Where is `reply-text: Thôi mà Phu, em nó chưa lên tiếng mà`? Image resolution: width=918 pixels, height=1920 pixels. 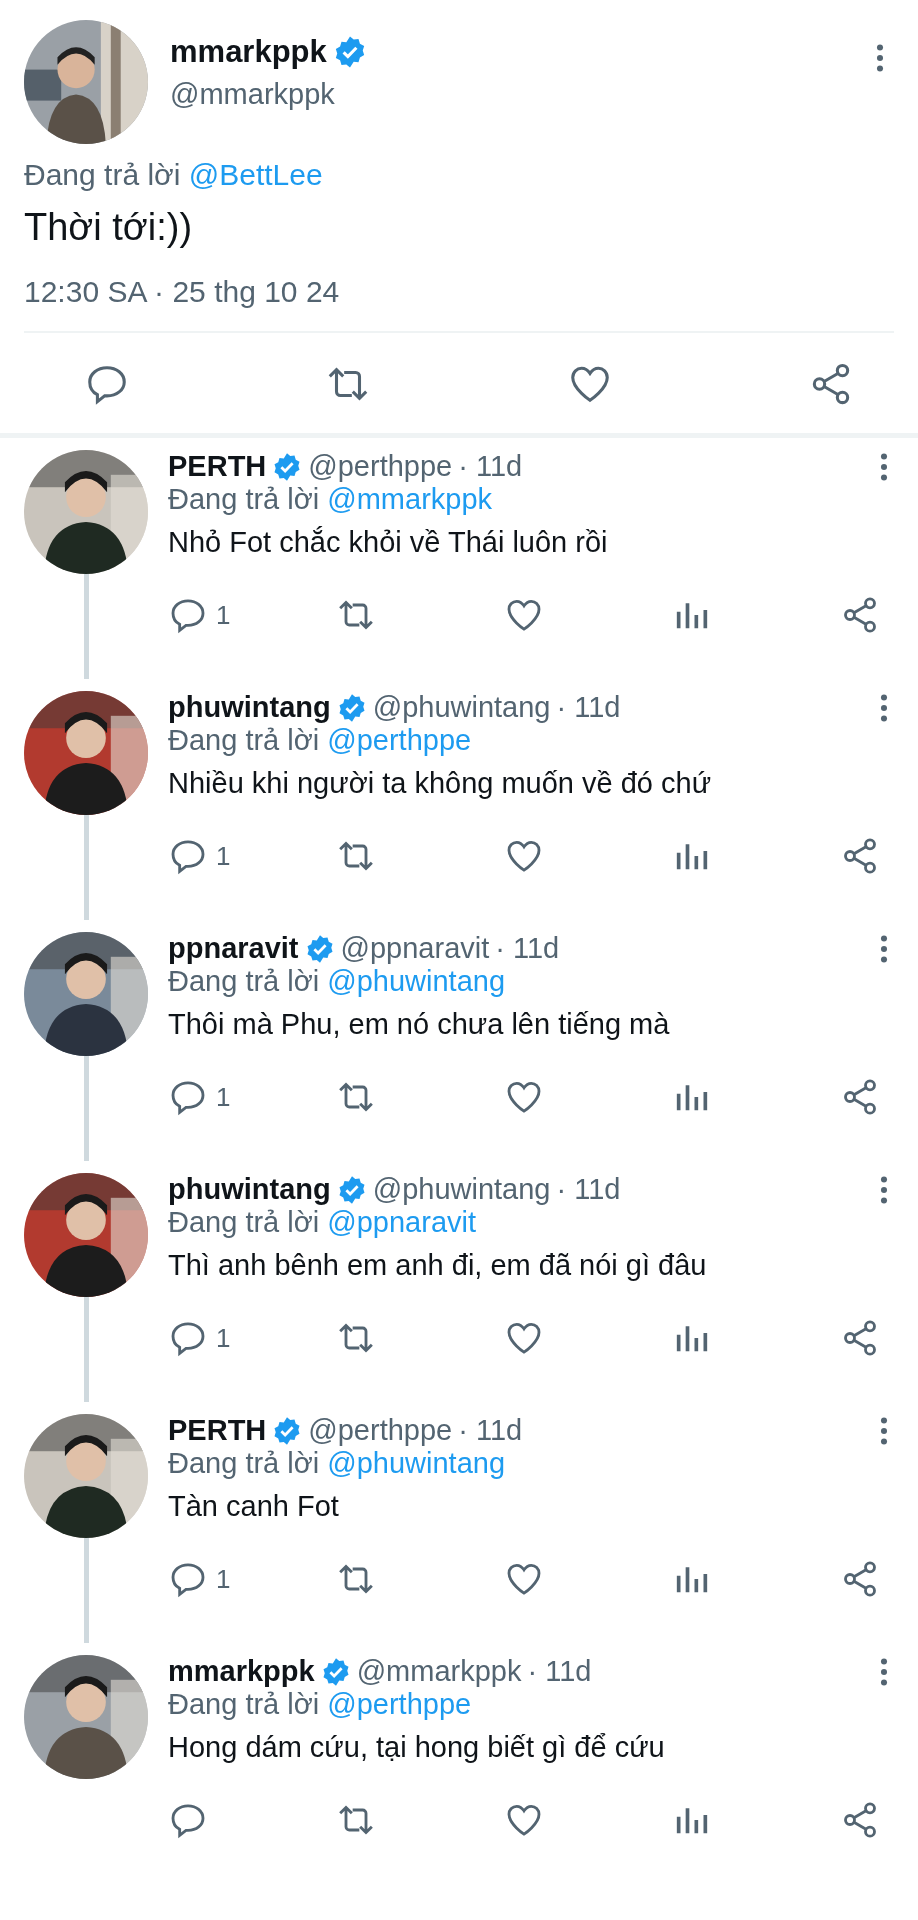
reply-text: Thôi mà Phu, em nó chưa lên tiếng mà is located at coordinates (419, 1024).